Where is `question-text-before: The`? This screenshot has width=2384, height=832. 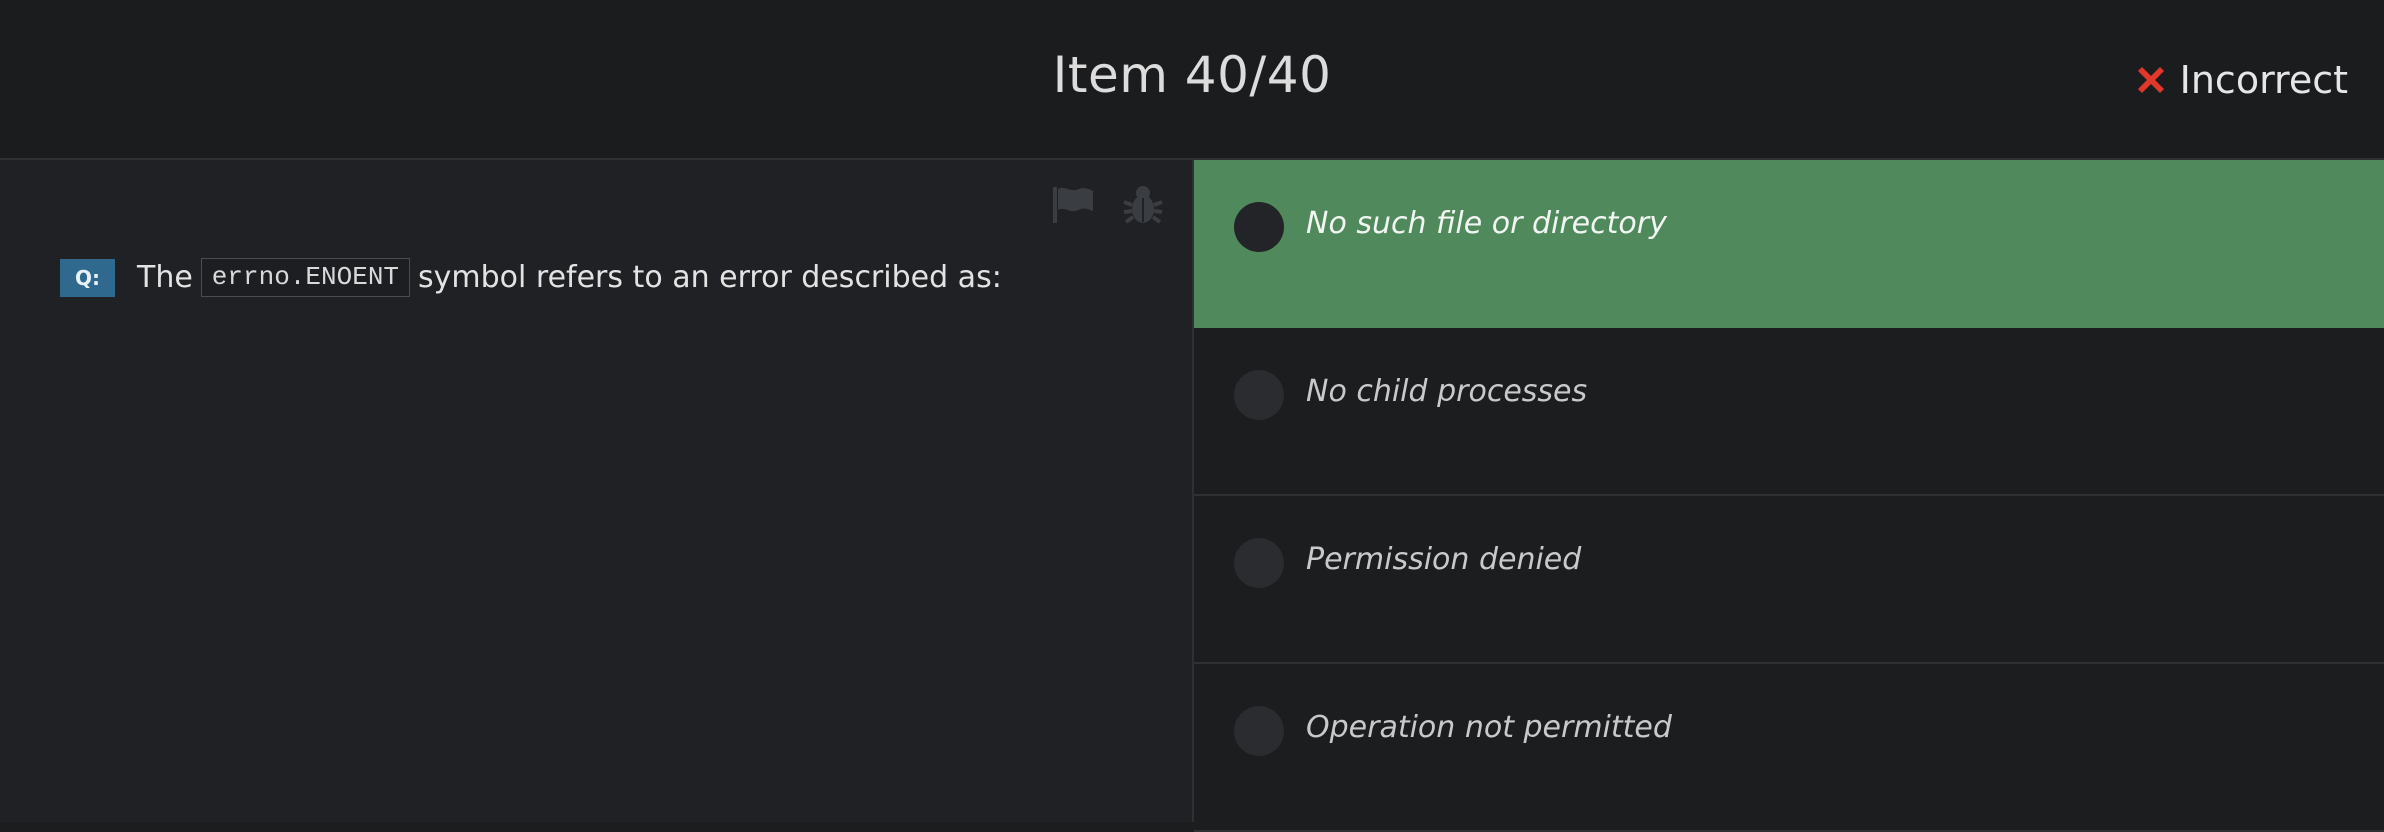
question-text-before: The is located at coordinates (165, 277).